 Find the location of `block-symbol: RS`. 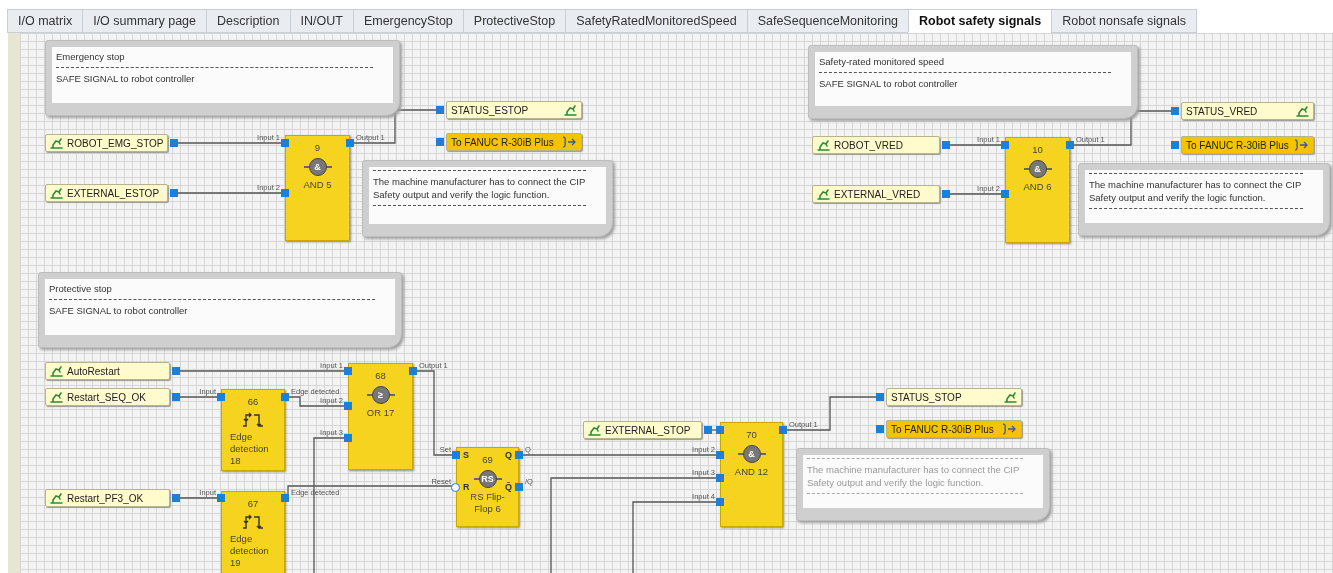

block-symbol: RS is located at coordinates (487, 479).